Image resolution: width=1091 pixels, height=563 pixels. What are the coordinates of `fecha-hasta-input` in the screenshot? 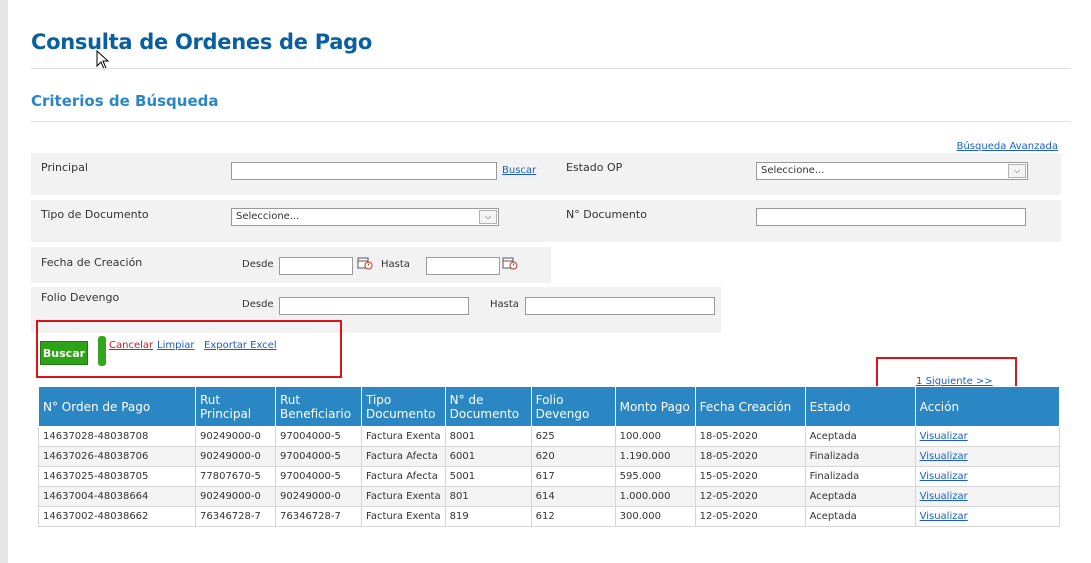 It's located at (463, 266).